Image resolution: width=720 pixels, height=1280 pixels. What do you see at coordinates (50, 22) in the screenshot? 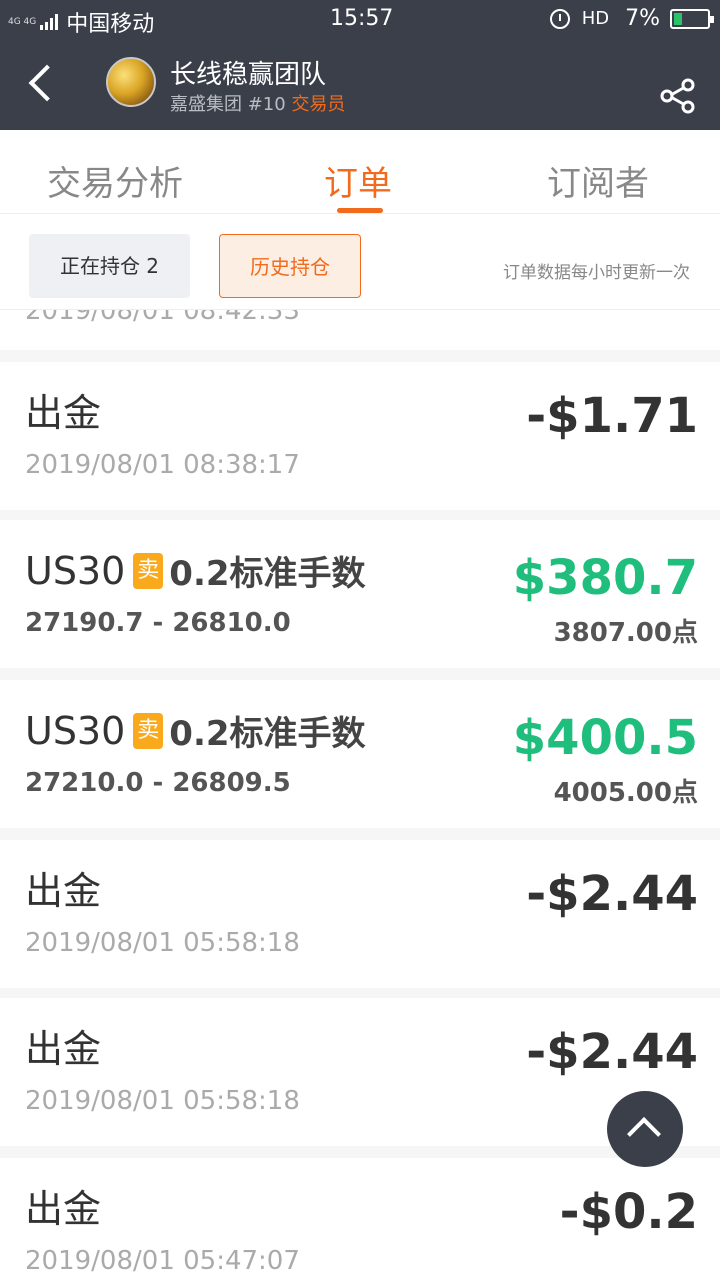
I see `signal-icon` at bounding box center [50, 22].